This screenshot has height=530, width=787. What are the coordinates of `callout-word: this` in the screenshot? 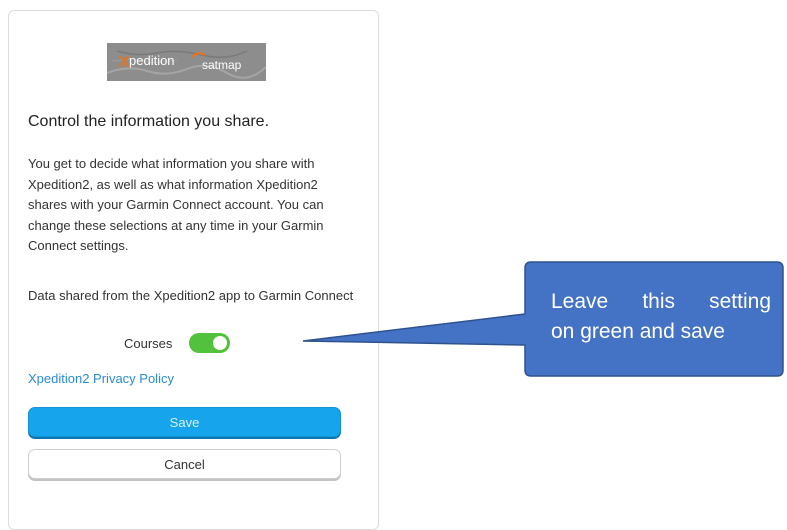 It's located at (659, 301).